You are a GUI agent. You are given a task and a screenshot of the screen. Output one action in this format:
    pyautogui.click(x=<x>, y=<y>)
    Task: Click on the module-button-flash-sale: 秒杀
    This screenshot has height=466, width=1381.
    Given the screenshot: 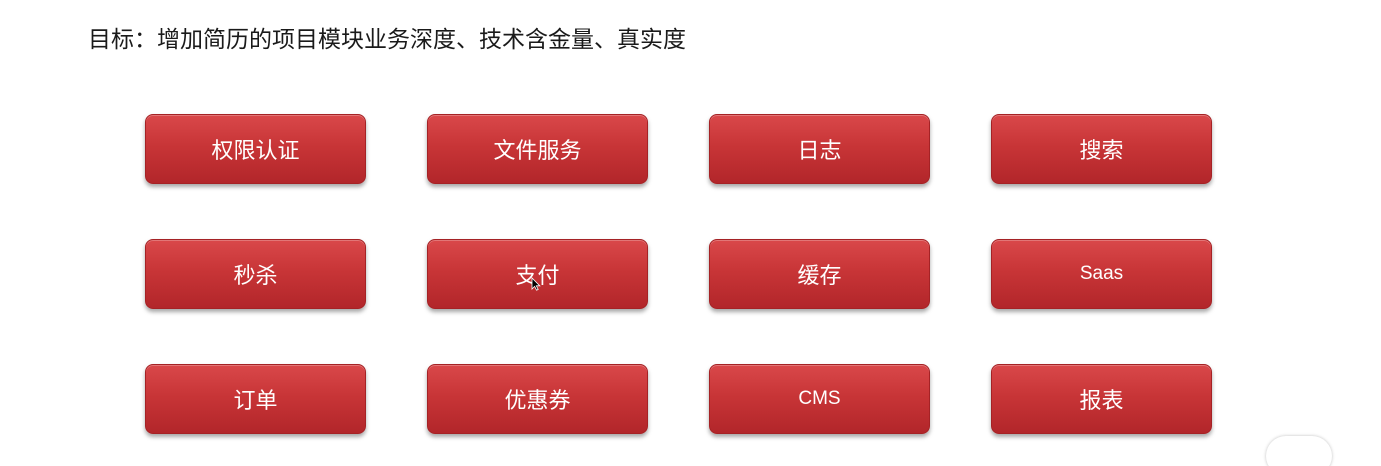 What is the action you would take?
    pyautogui.click(x=255, y=274)
    